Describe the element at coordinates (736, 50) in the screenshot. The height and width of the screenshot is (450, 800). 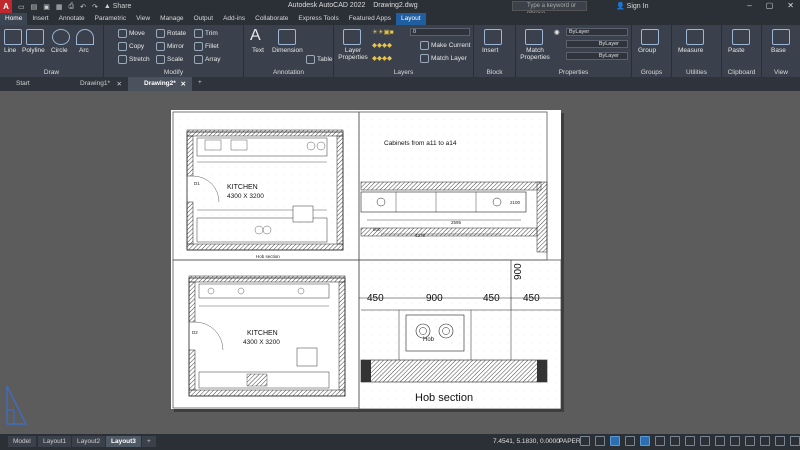
I see `paste-button: Paste` at that location.